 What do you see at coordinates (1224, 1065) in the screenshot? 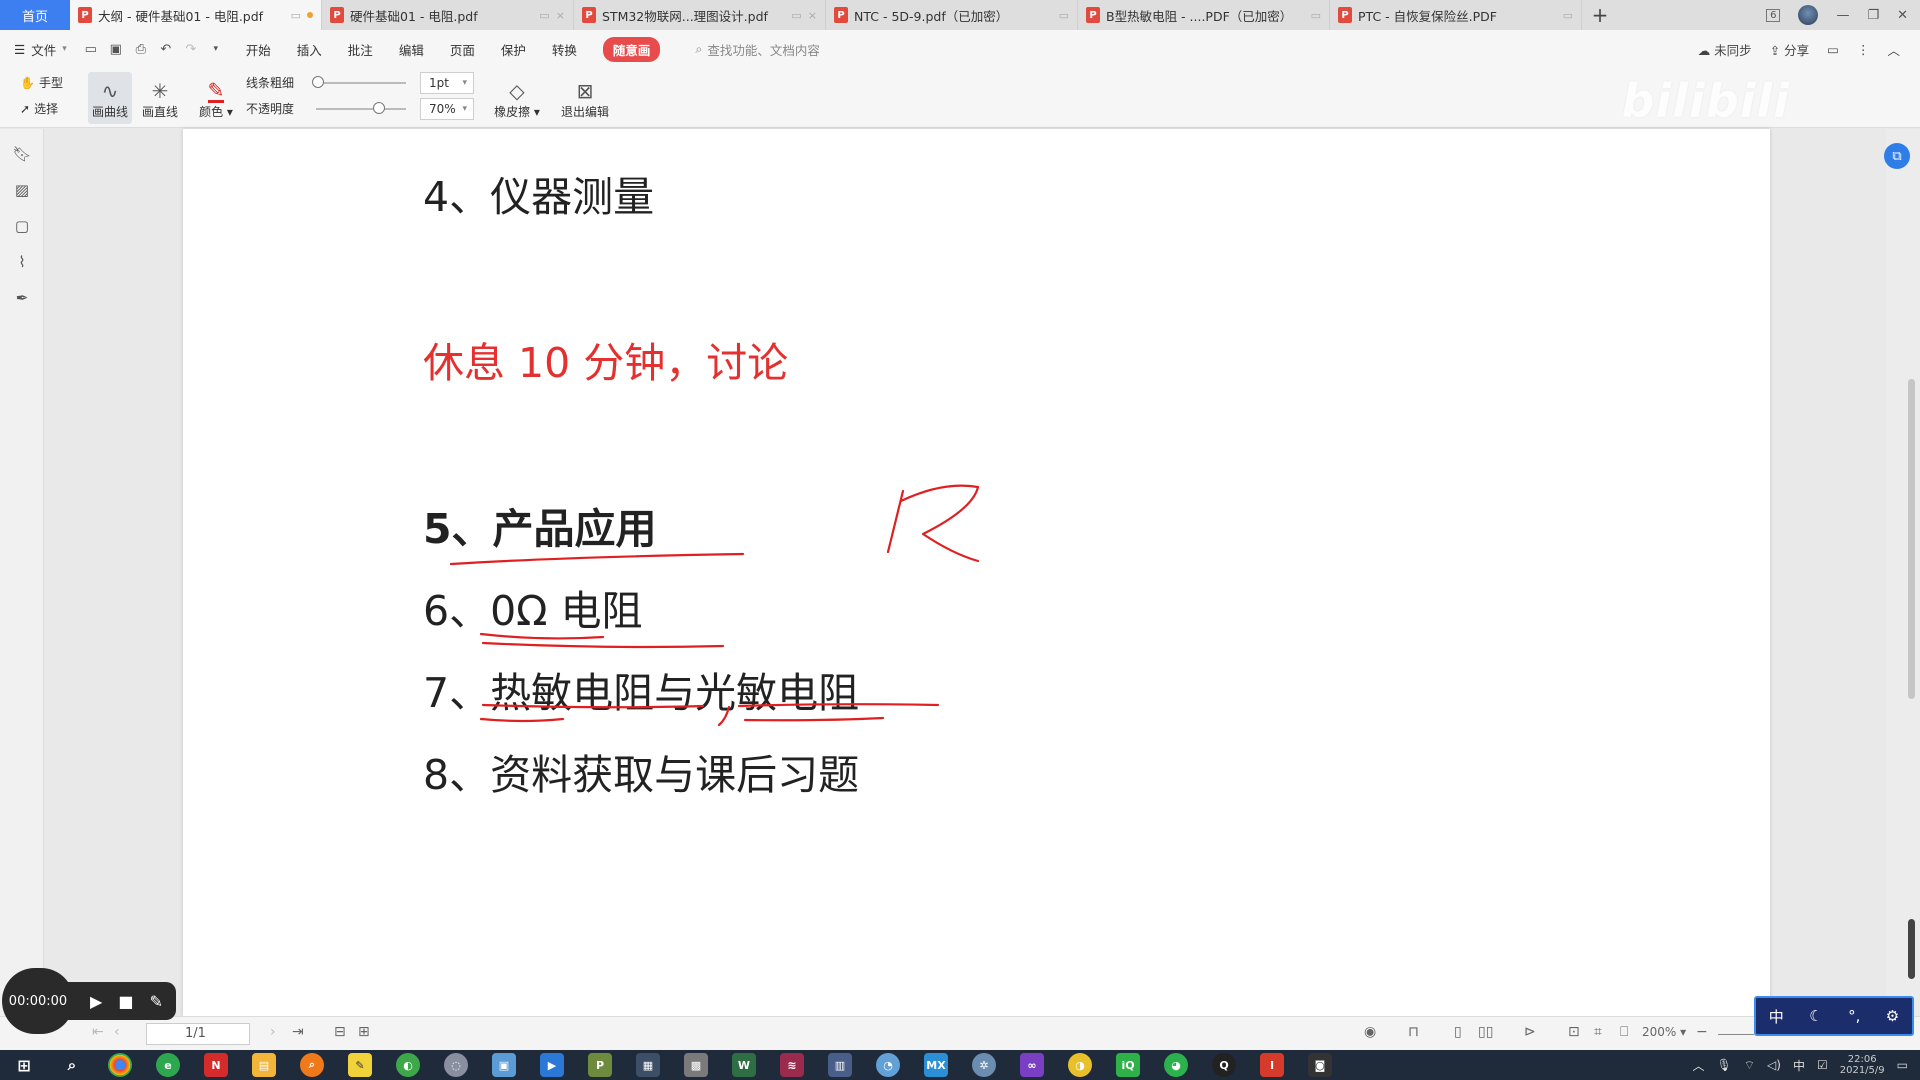
I see `qq-icon: Q` at bounding box center [1224, 1065].